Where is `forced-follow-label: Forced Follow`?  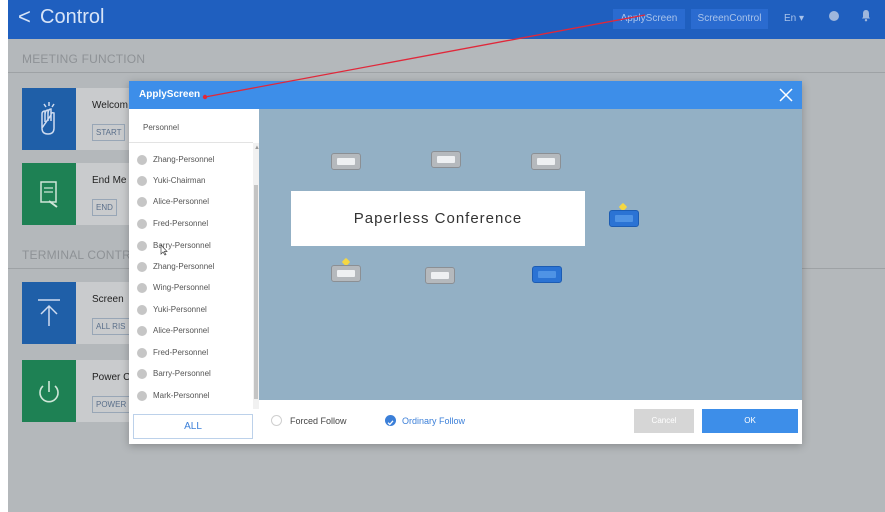 forced-follow-label: Forced Follow is located at coordinates (318, 421).